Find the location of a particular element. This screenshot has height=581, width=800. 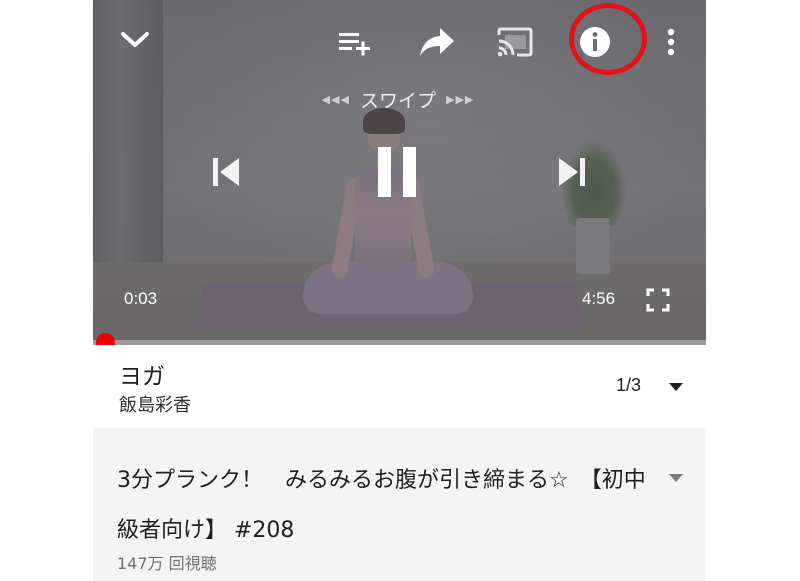

playlist-position: 1/3 is located at coordinates (629, 385).